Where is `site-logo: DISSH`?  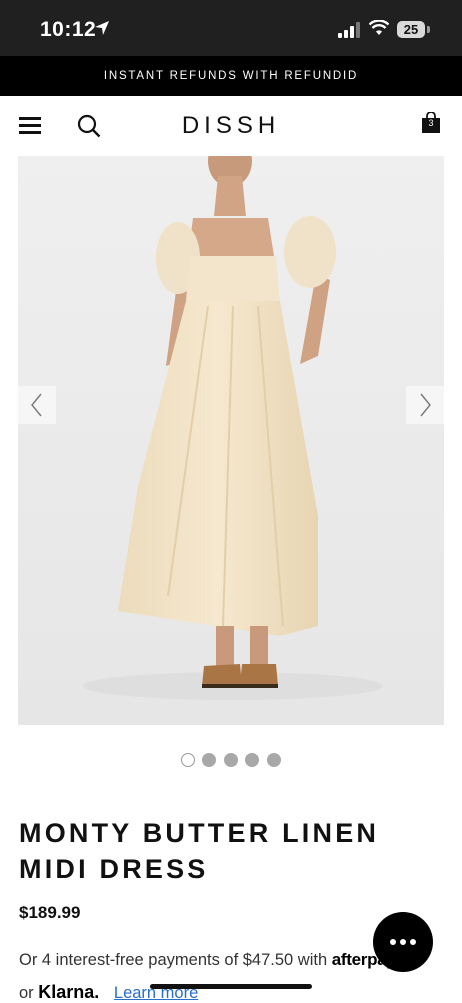
site-logo: DISSH is located at coordinates (231, 126).